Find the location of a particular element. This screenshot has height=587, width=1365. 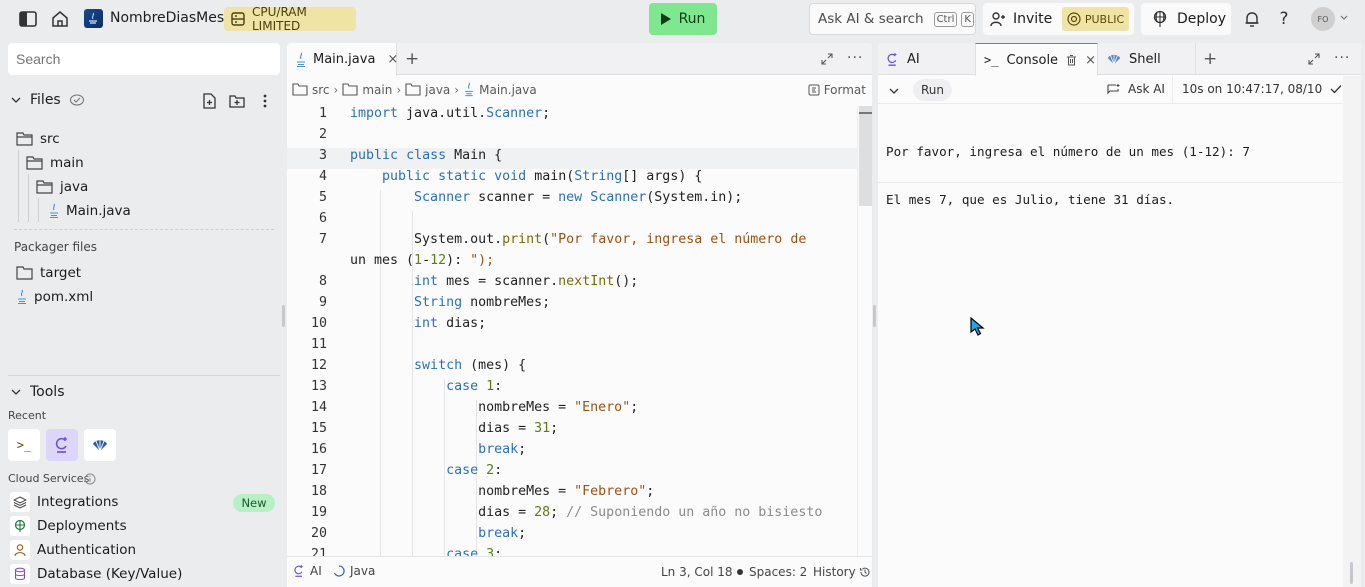

packager-files-label: Packager files is located at coordinates (56, 247).